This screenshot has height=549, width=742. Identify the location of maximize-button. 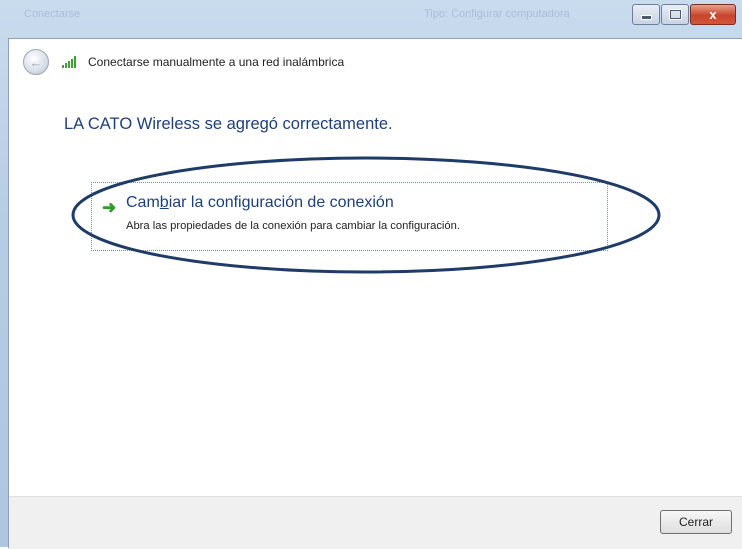
(675, 14).